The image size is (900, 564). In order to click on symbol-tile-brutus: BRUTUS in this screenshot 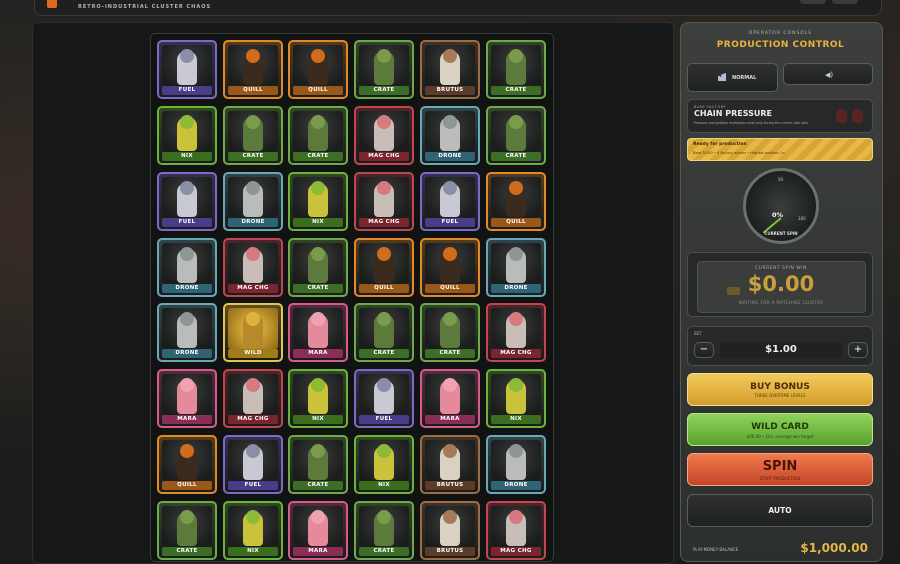, I will do `click(450, 464)`.